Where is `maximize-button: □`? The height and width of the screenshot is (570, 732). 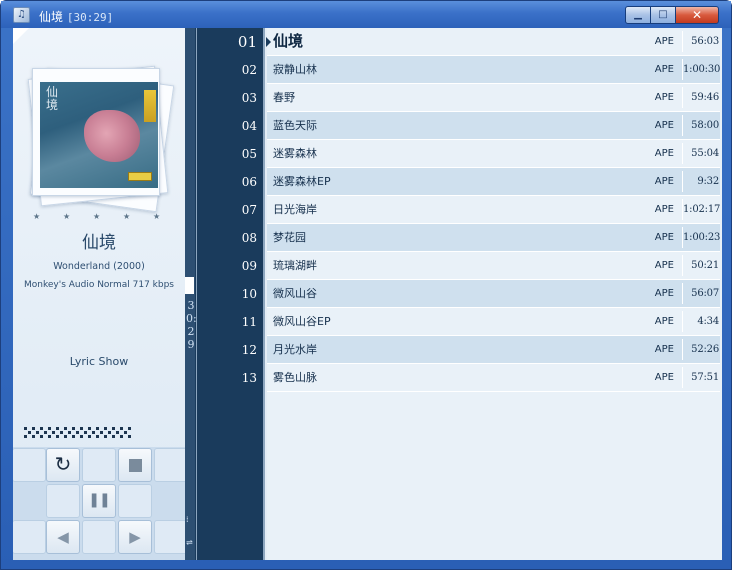 maximize-button: □ is located at coordinates (663, 15).